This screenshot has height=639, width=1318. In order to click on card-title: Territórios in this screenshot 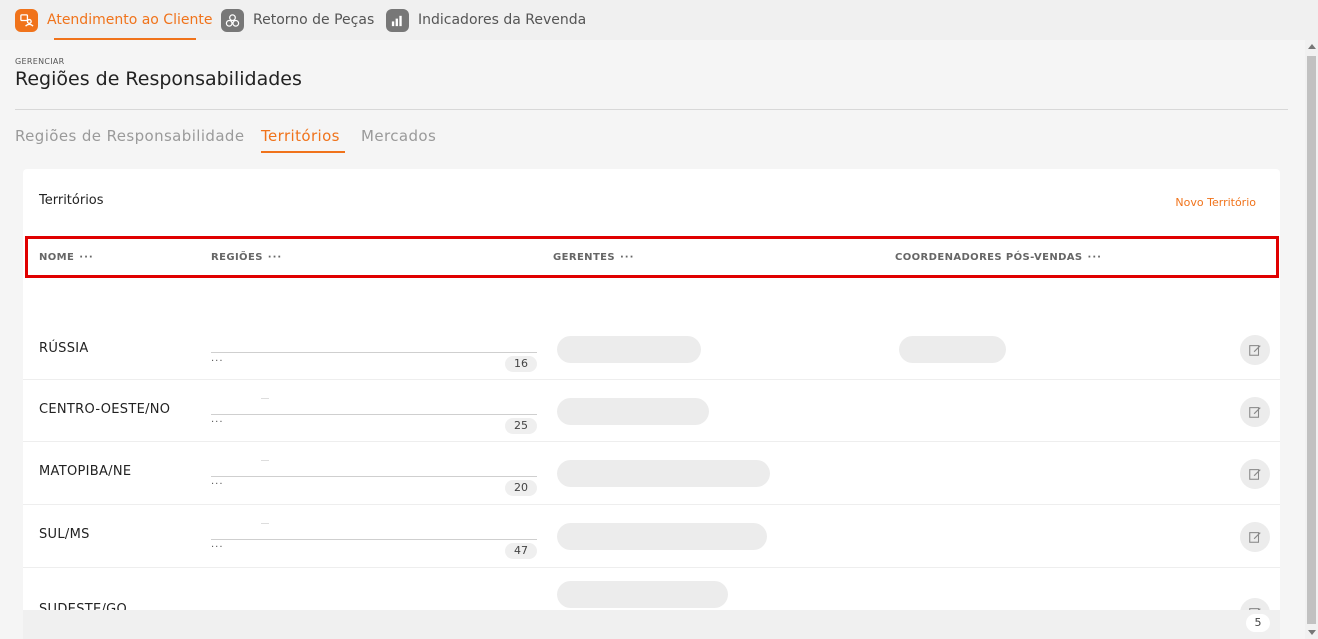, I will do `click(71, 200)`.